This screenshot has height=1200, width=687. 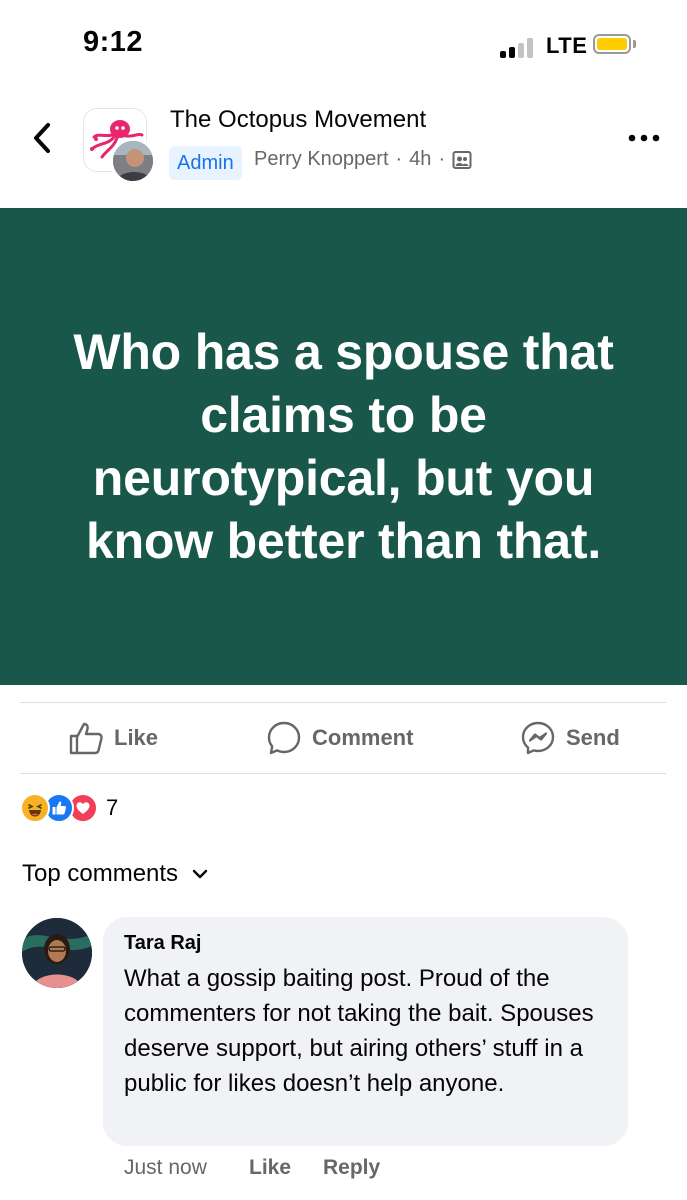 What do you see at coordinates (136, 737) in the screenshot?
I see `like-label: Like` at bounding box center [136, 737].